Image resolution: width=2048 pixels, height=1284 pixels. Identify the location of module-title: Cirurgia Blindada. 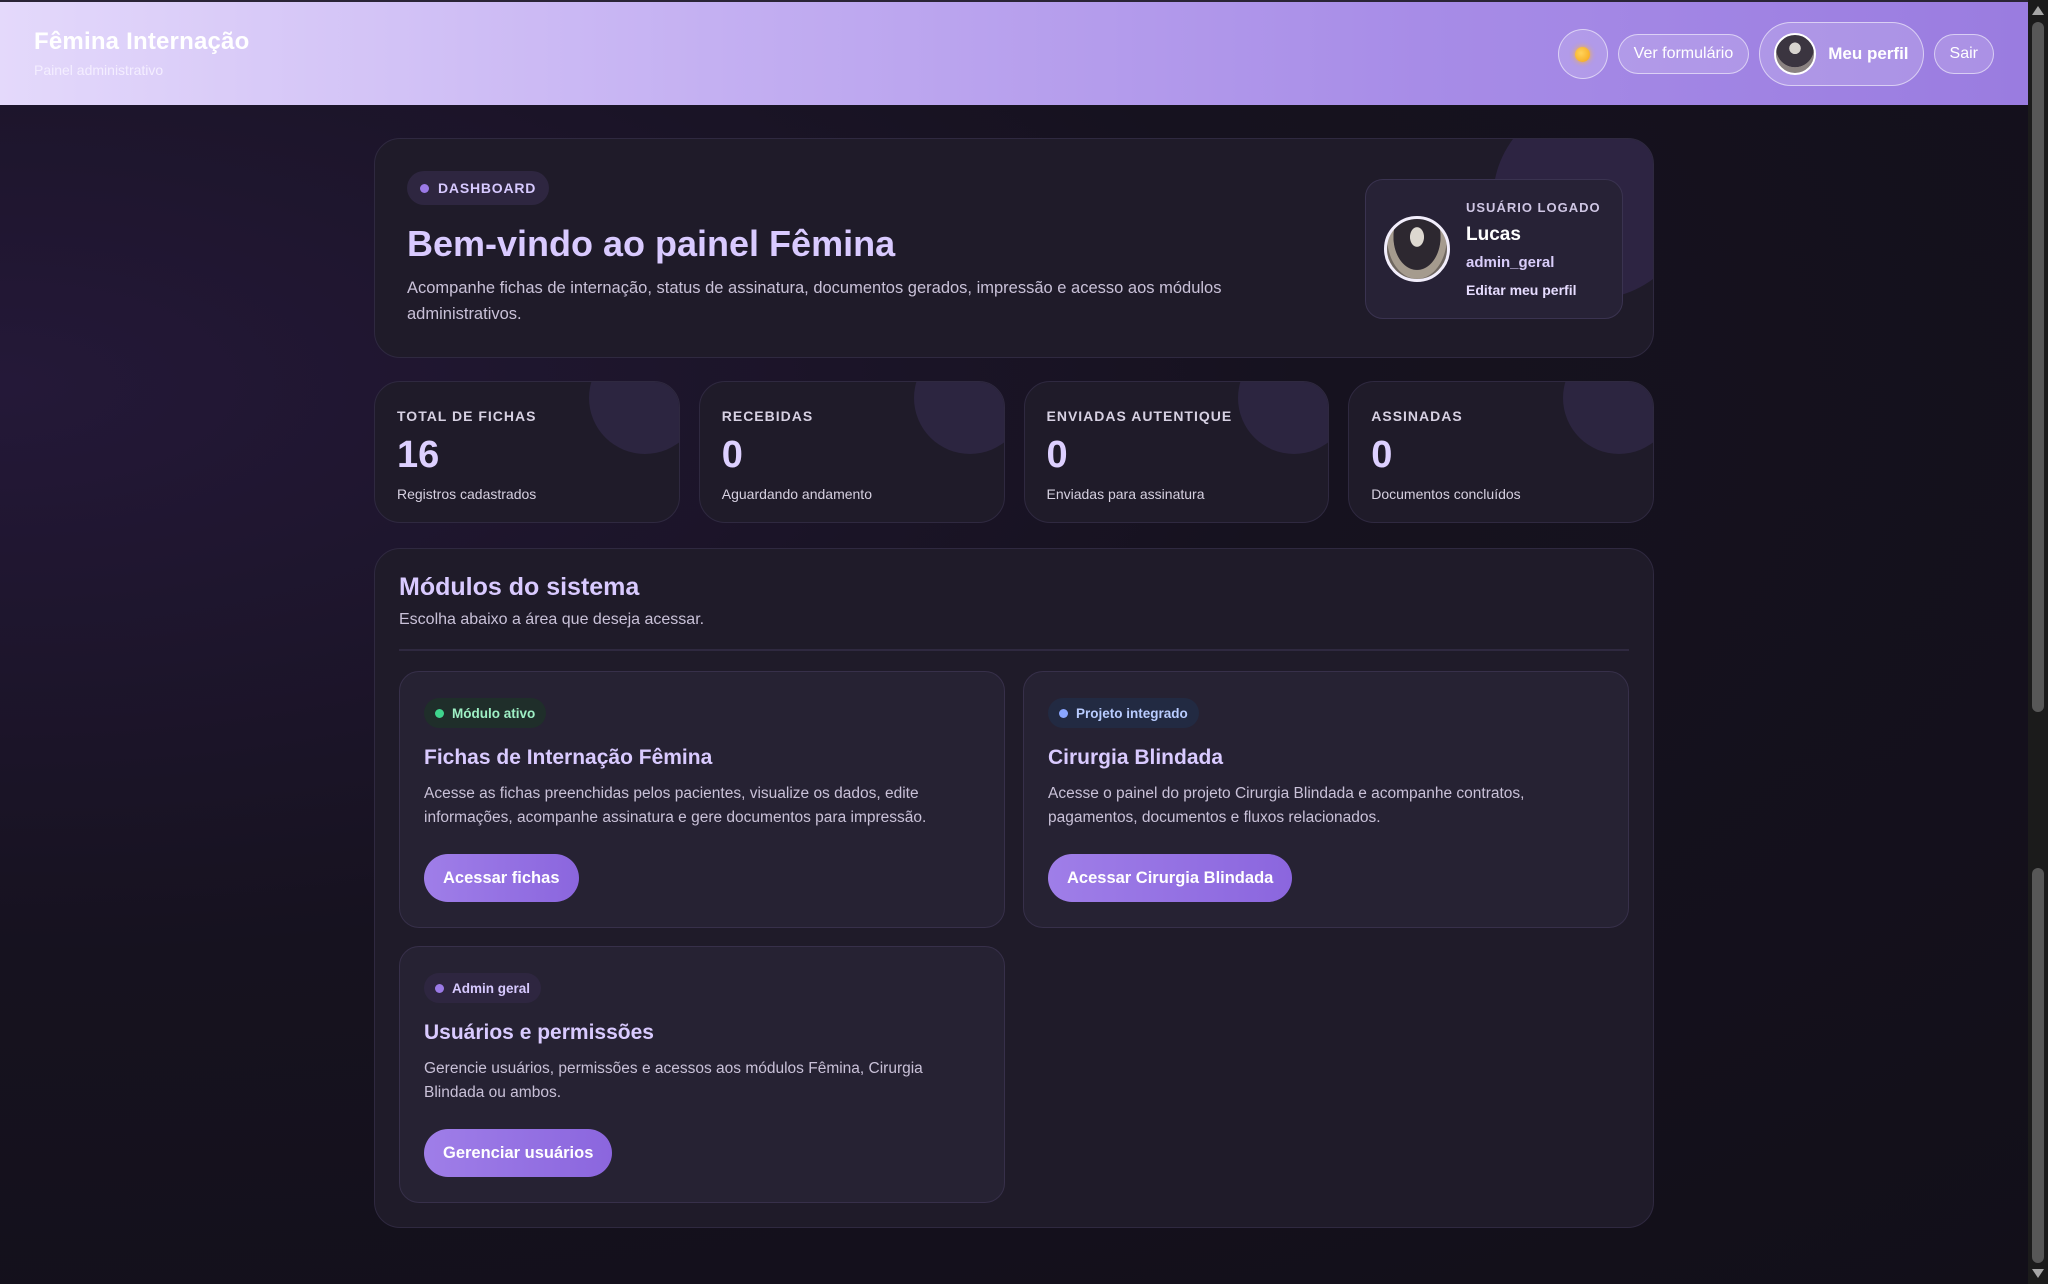
(1136, 757).